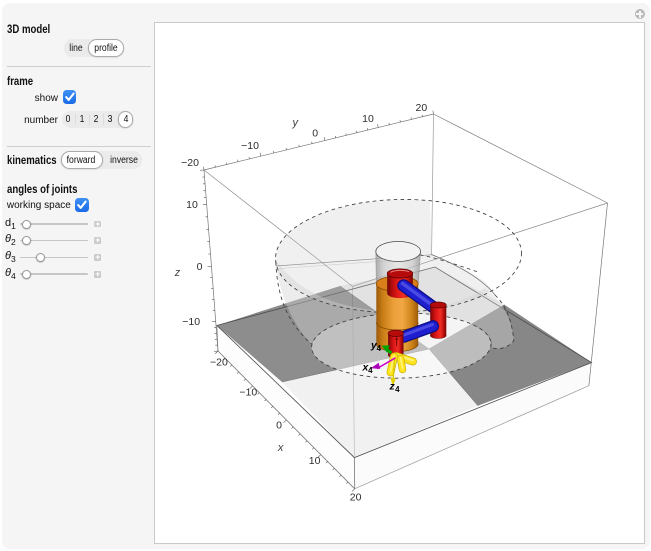 This screenshot has height=551, width=651. I want to click on svg-text: x, so click(280, 448).